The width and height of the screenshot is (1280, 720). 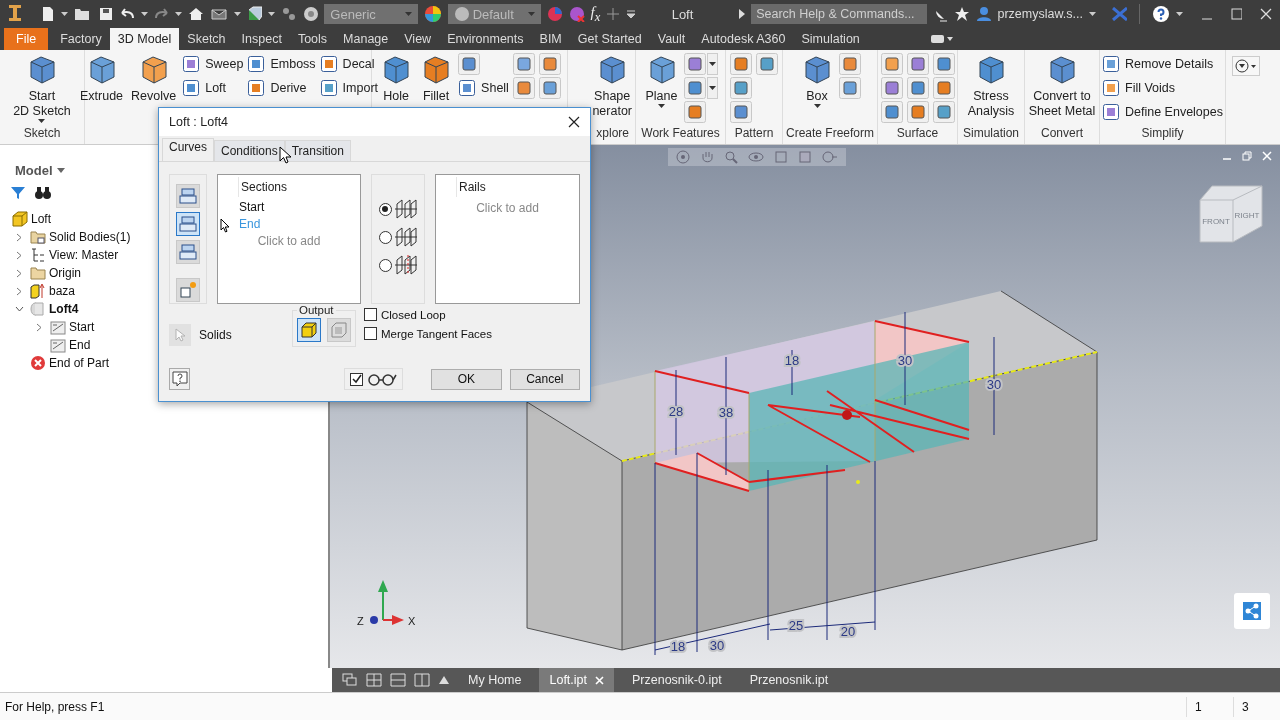 What do you see at coordinates (398, 680) in the screenshot?
I see `rows-icon` at bounding box center [398, 680].